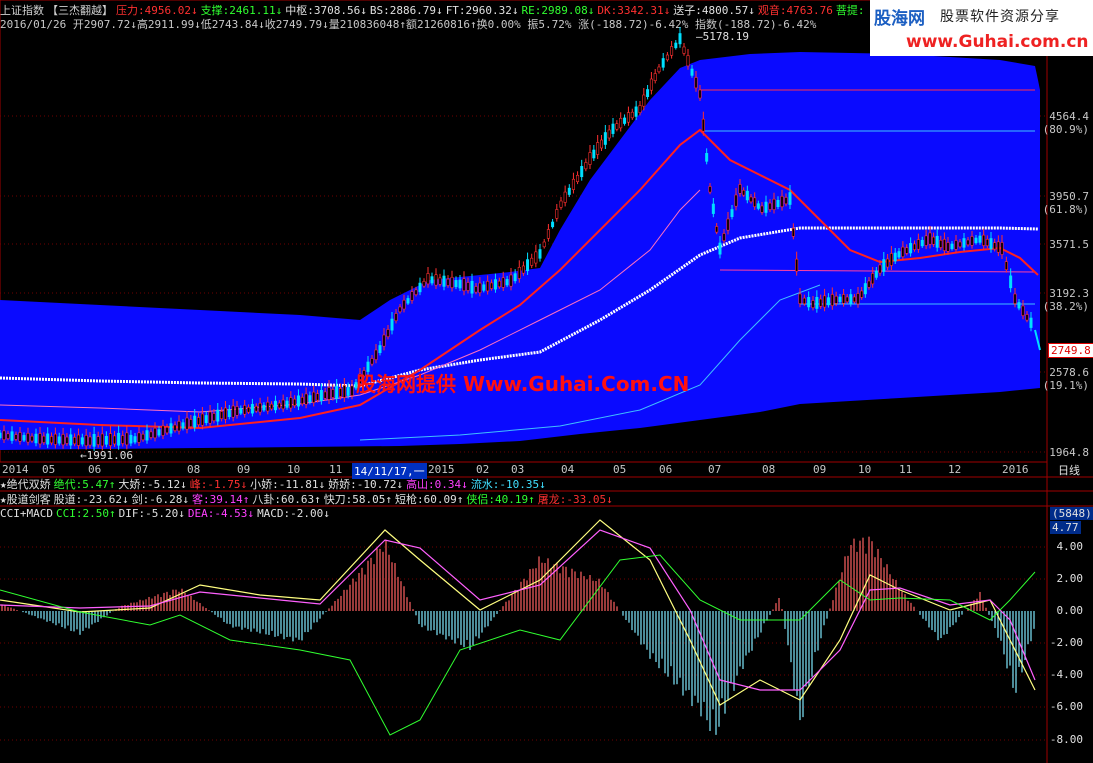  Describe the element at coordinates (865, 469) in the screenshot. I see `time-tick-18: 10` at that location.